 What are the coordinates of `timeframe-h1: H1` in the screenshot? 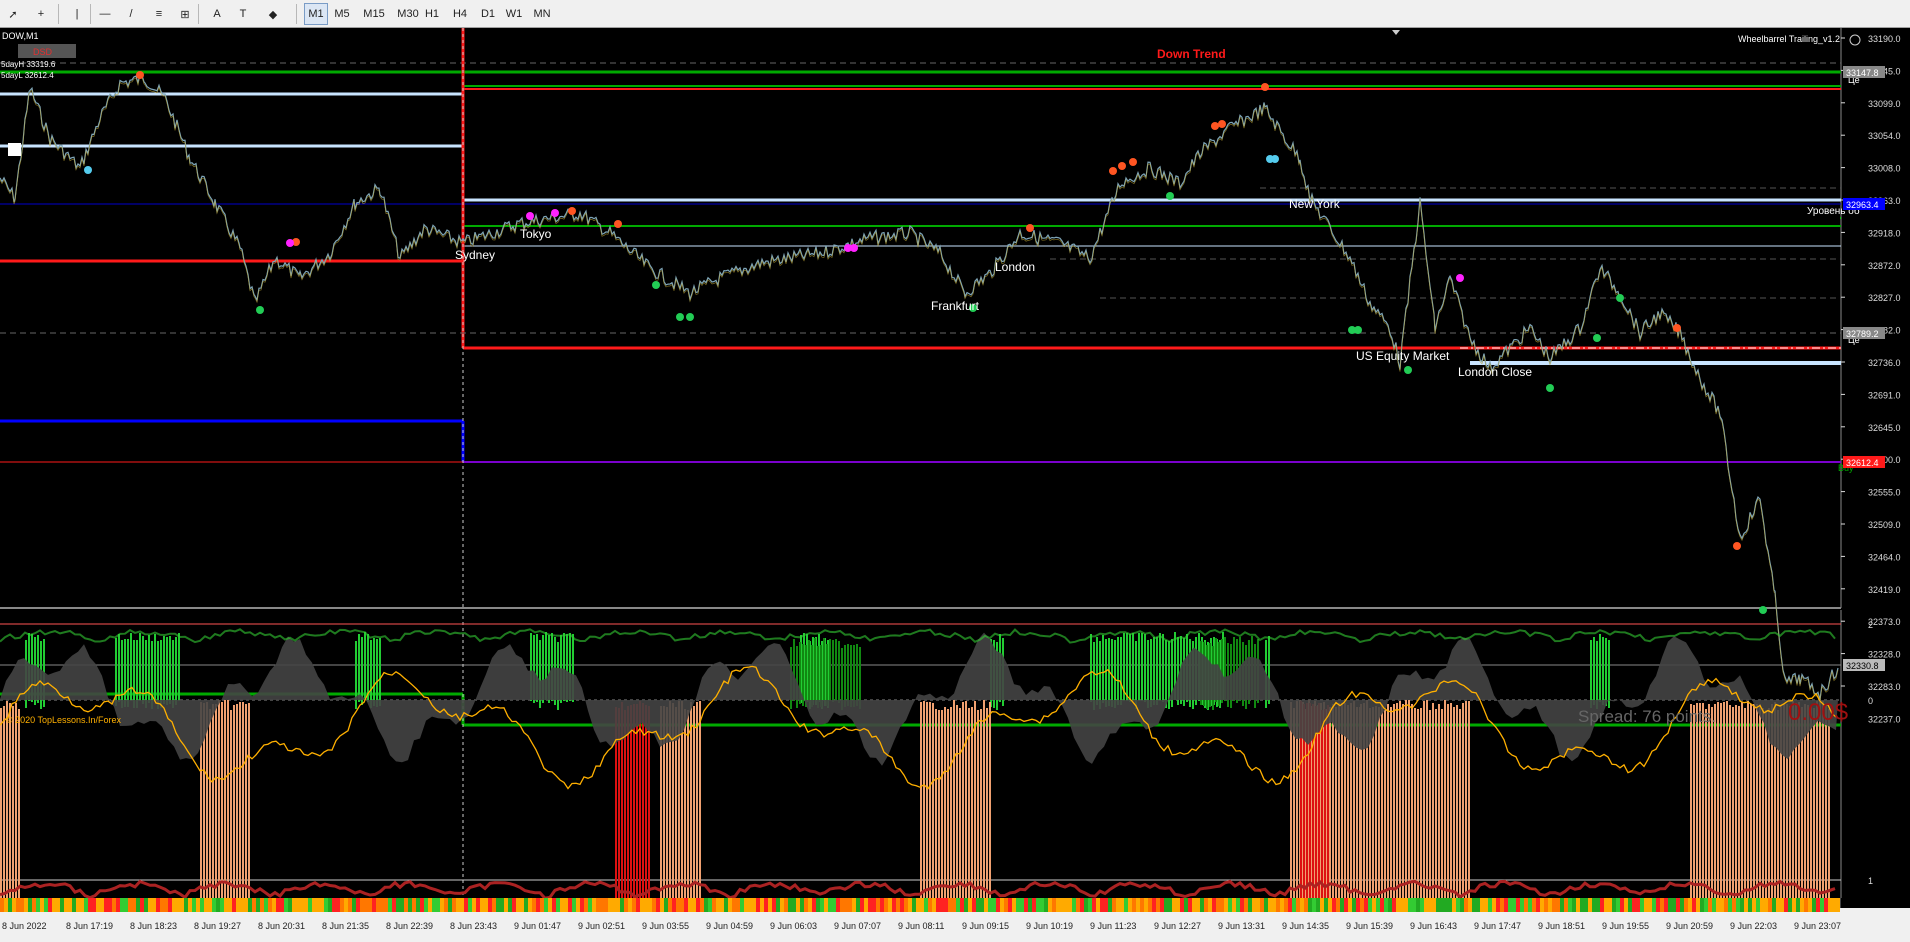 It's located at (432, 14).